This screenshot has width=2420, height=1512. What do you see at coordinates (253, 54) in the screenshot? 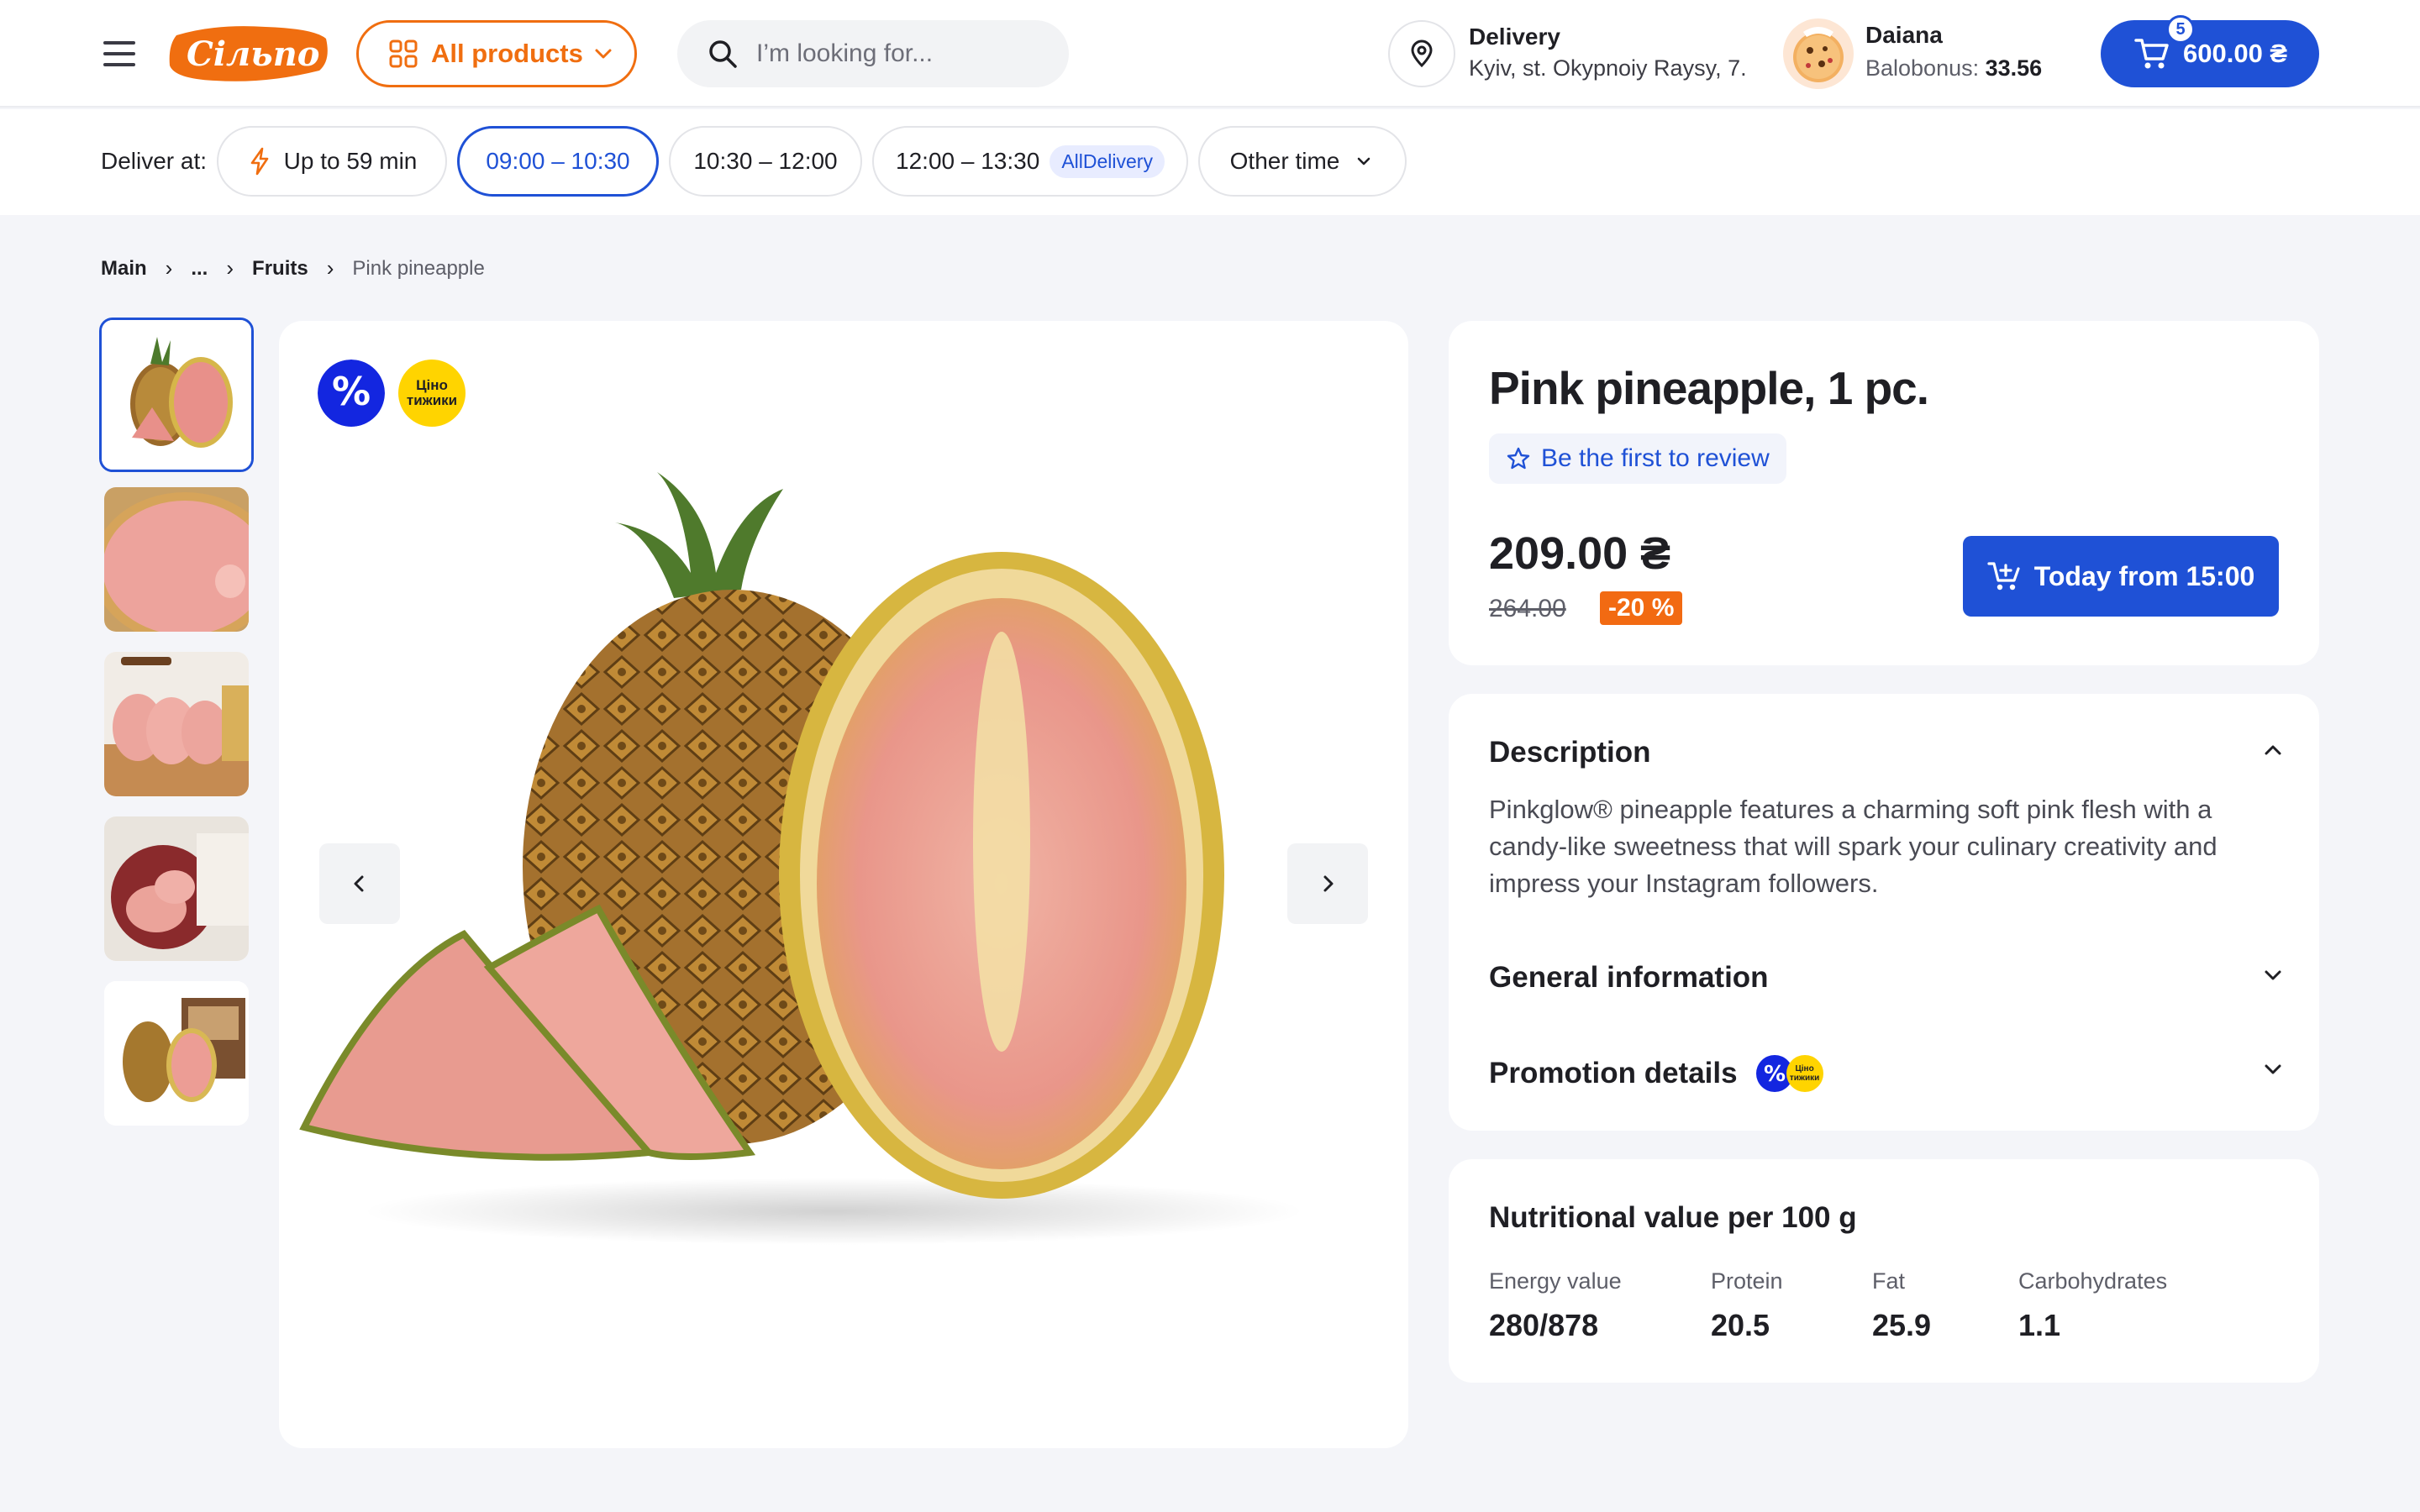
I see `logo-text: Сільпо` at bounding box center [253, 54].